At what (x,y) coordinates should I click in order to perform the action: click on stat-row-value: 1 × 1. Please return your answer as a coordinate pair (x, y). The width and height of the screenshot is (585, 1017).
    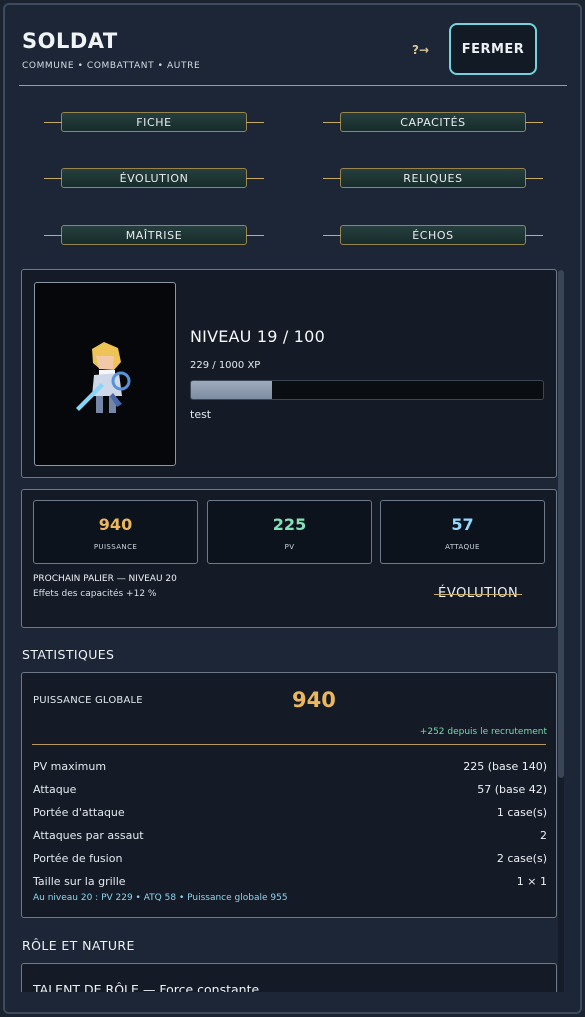
    Looking at the image, I should click on (531, 881).